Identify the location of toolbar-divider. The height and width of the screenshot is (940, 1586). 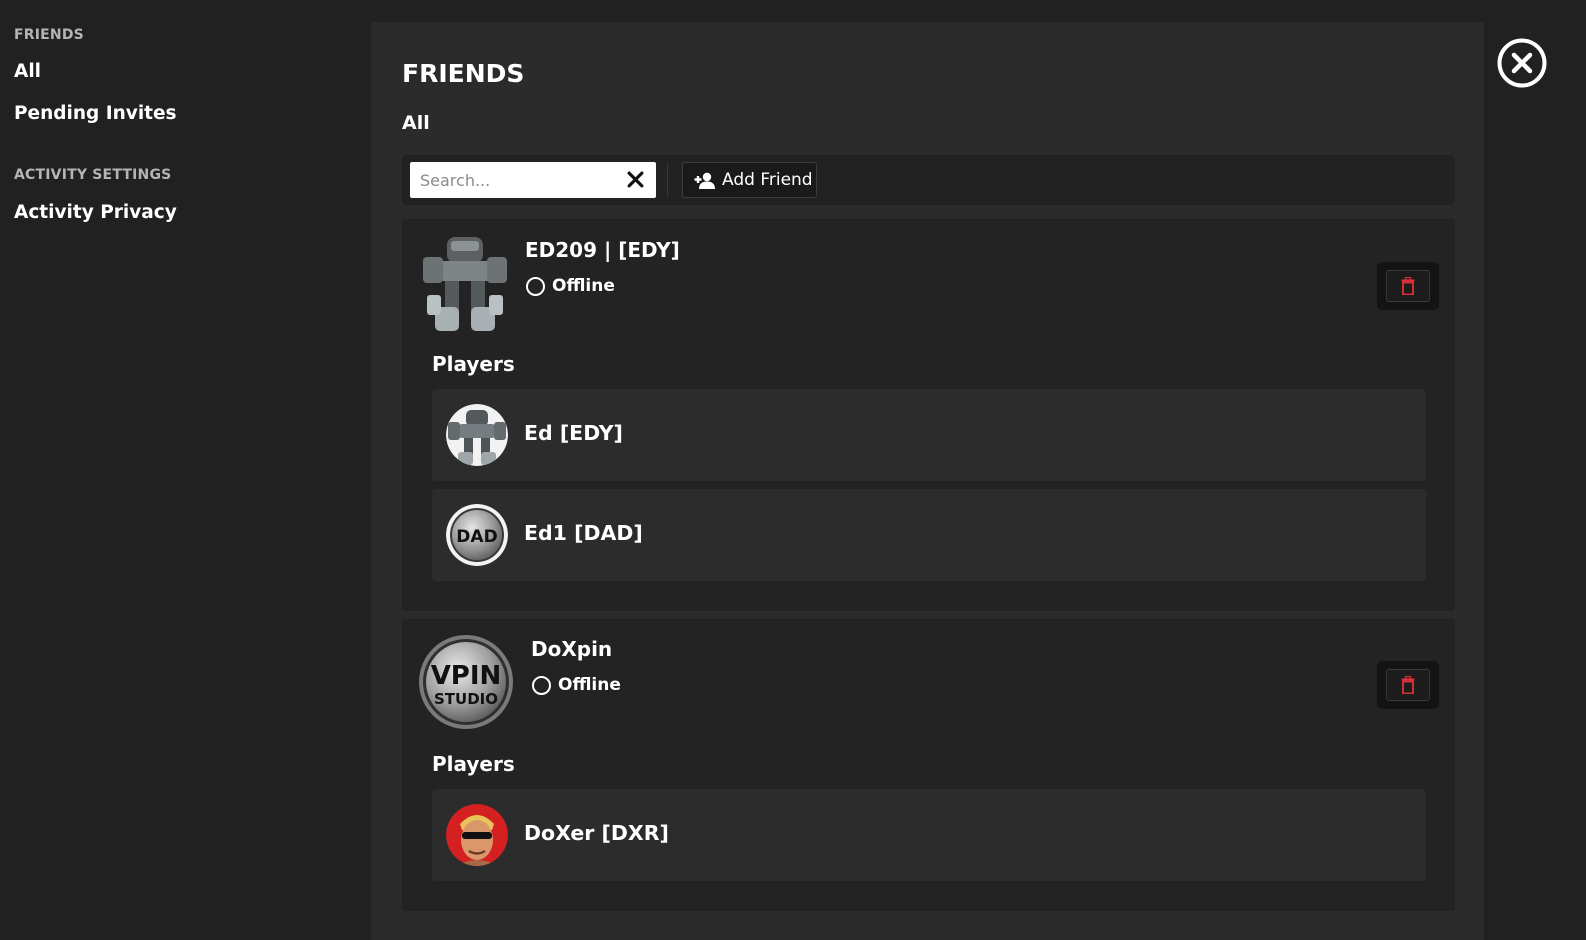
(667, 180).